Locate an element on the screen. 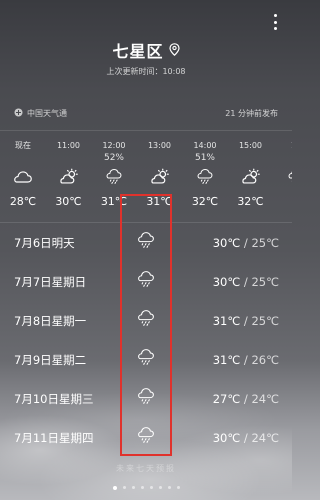  hourly-item: 14:00 51% 32℃ is located at coordinates (205, 174).